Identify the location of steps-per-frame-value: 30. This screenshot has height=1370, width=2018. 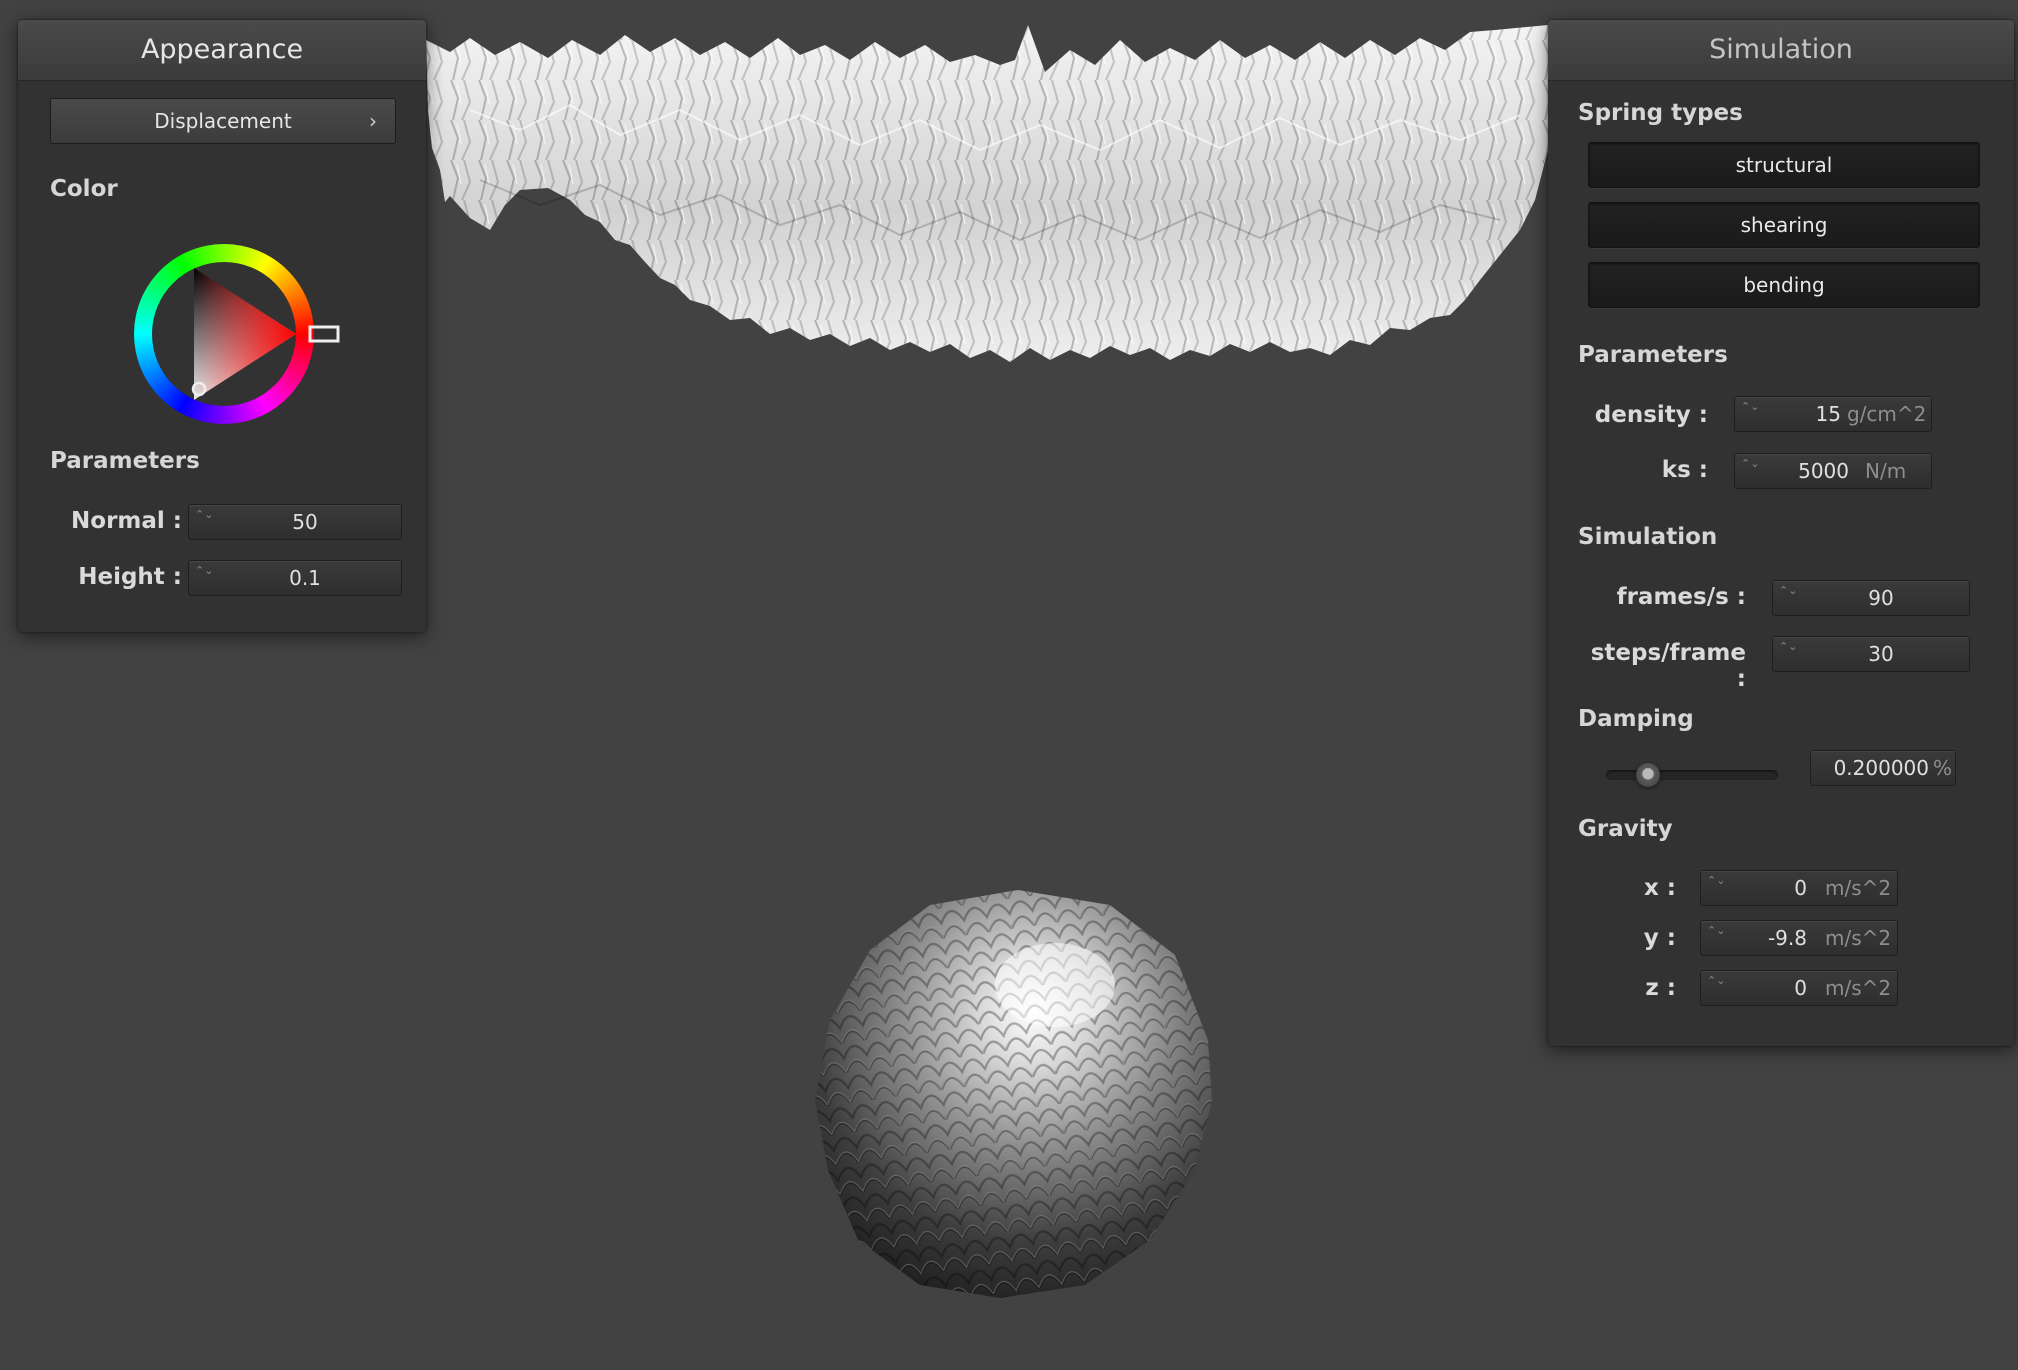
(1881, 654).